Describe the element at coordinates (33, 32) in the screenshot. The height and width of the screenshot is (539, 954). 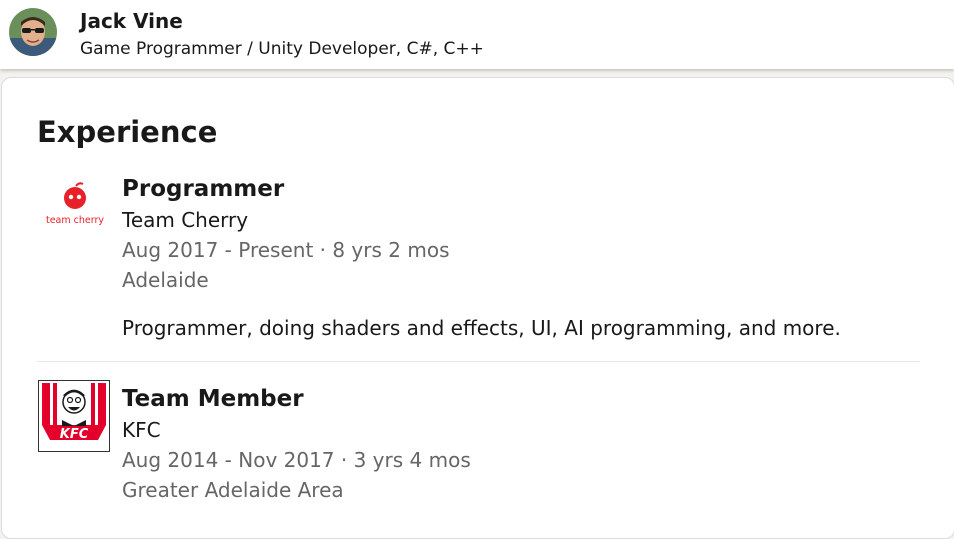
I see `profile-avatar` at that location.